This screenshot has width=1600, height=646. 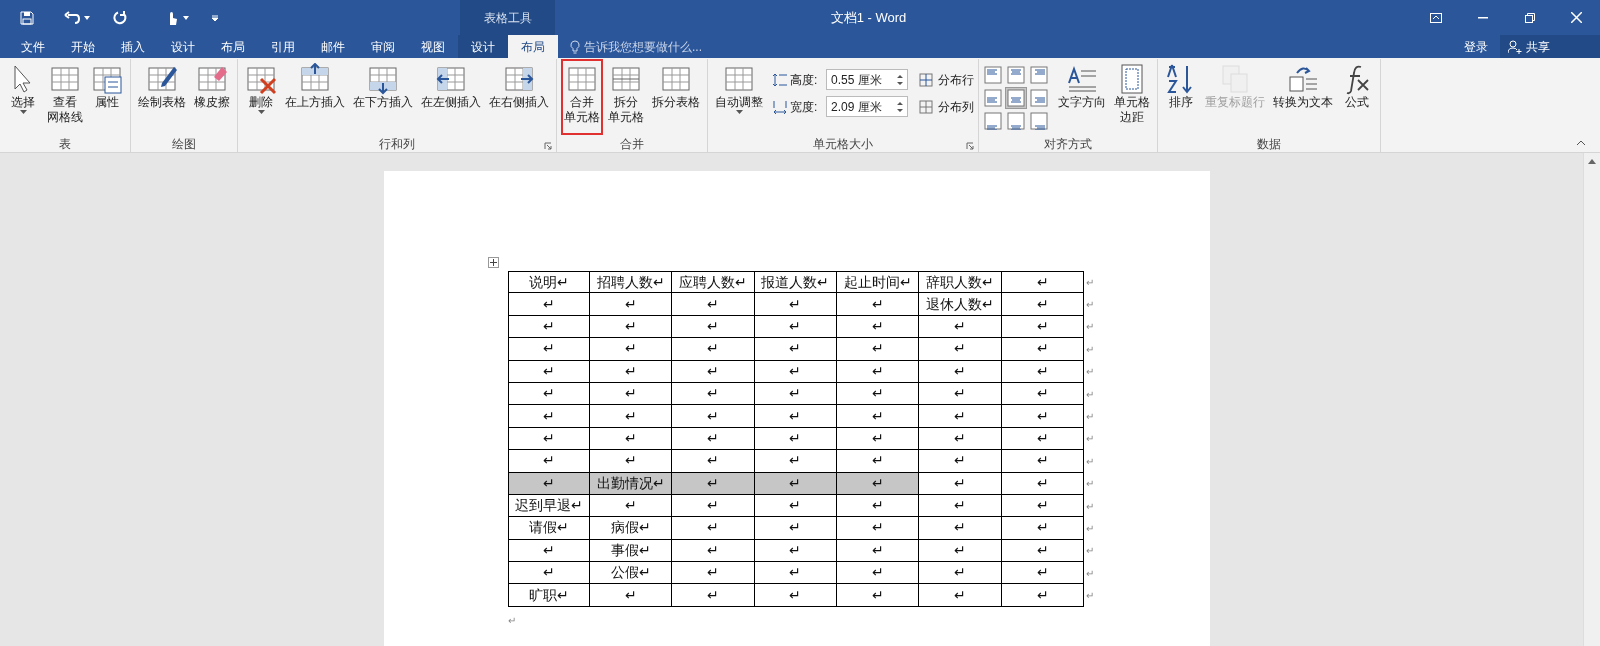 I want to click on field-label: 宽度:, so click(x=804, y=107).